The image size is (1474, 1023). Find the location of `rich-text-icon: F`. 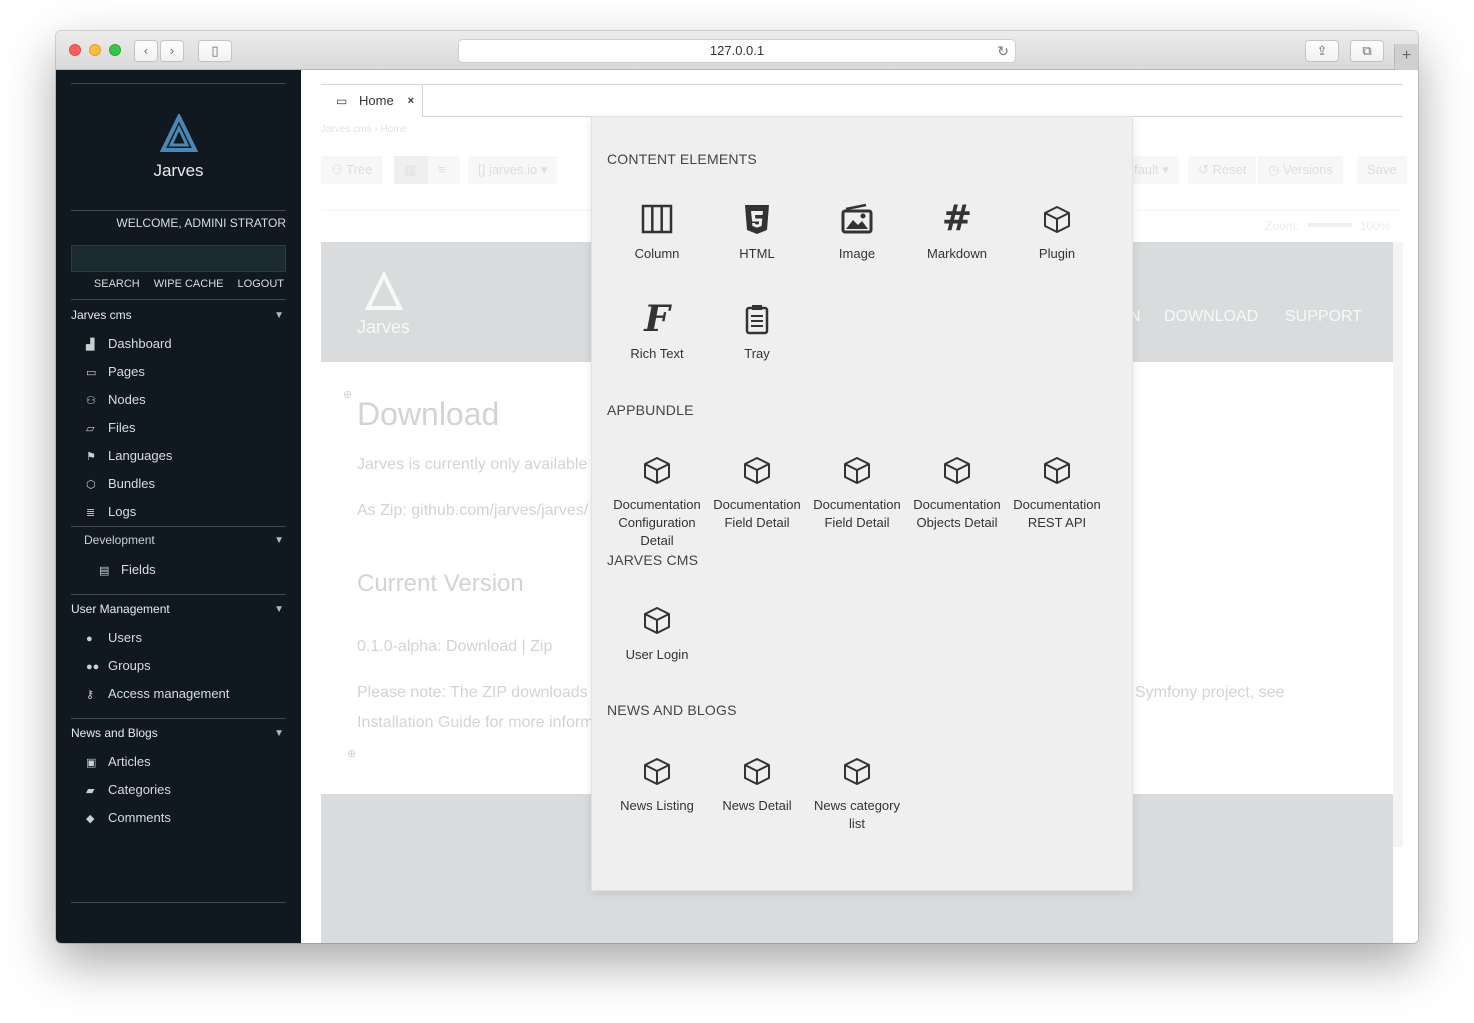

rich-text-icon: F is located at coordinates (657, 319).